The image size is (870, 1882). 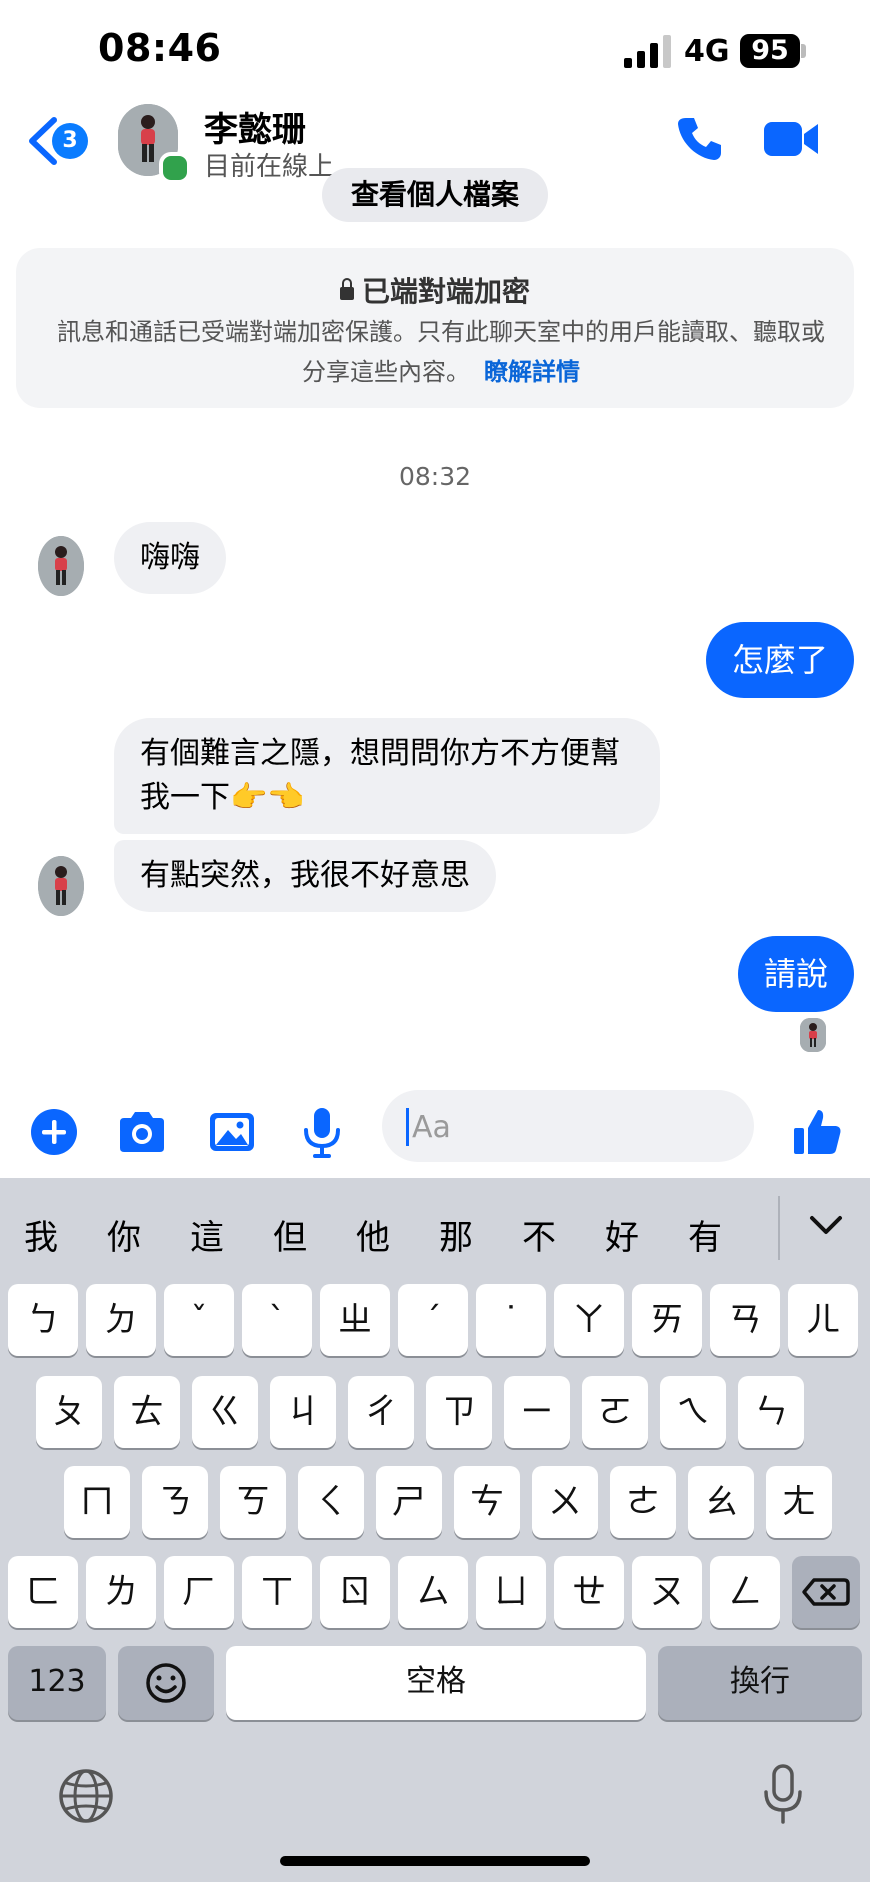 I want to click on key: ㄜ, so click(x=643, y=1502).